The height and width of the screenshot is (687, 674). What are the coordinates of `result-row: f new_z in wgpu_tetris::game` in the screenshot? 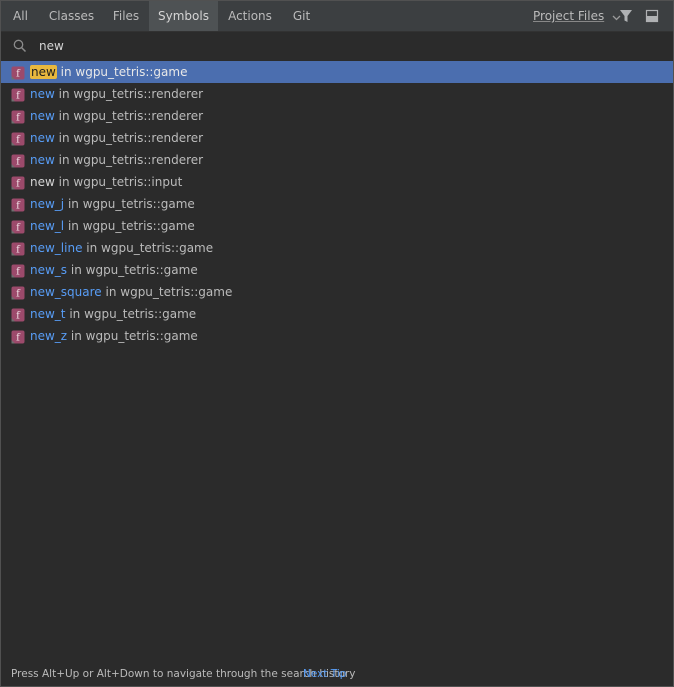 It's located at (337, 336).